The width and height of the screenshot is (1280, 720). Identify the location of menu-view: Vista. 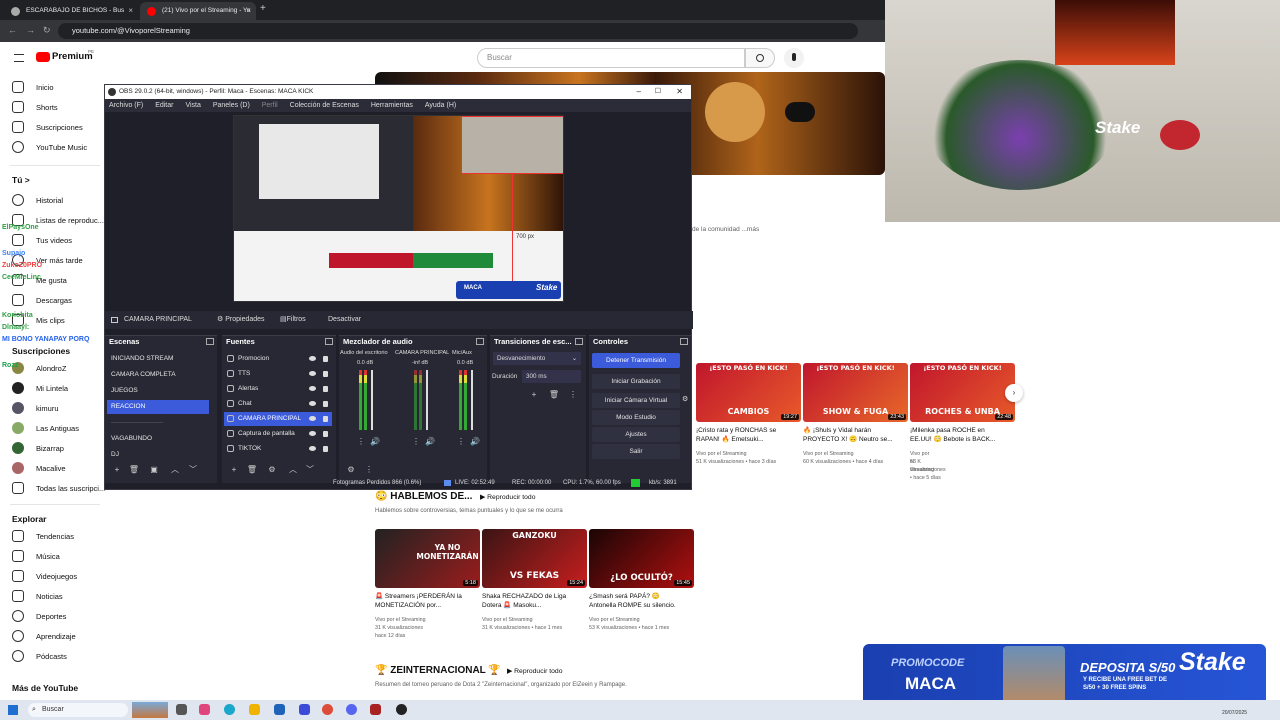
(192, 105).